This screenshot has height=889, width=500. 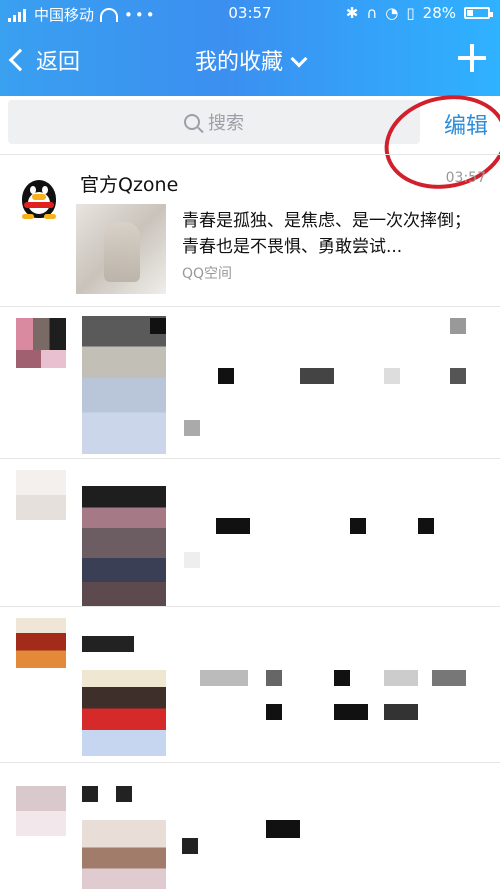 What do you see at coordinates (372, 13) in the screenshot?
I see `headphone-icon: ∩` at bounding box center [372, 13].